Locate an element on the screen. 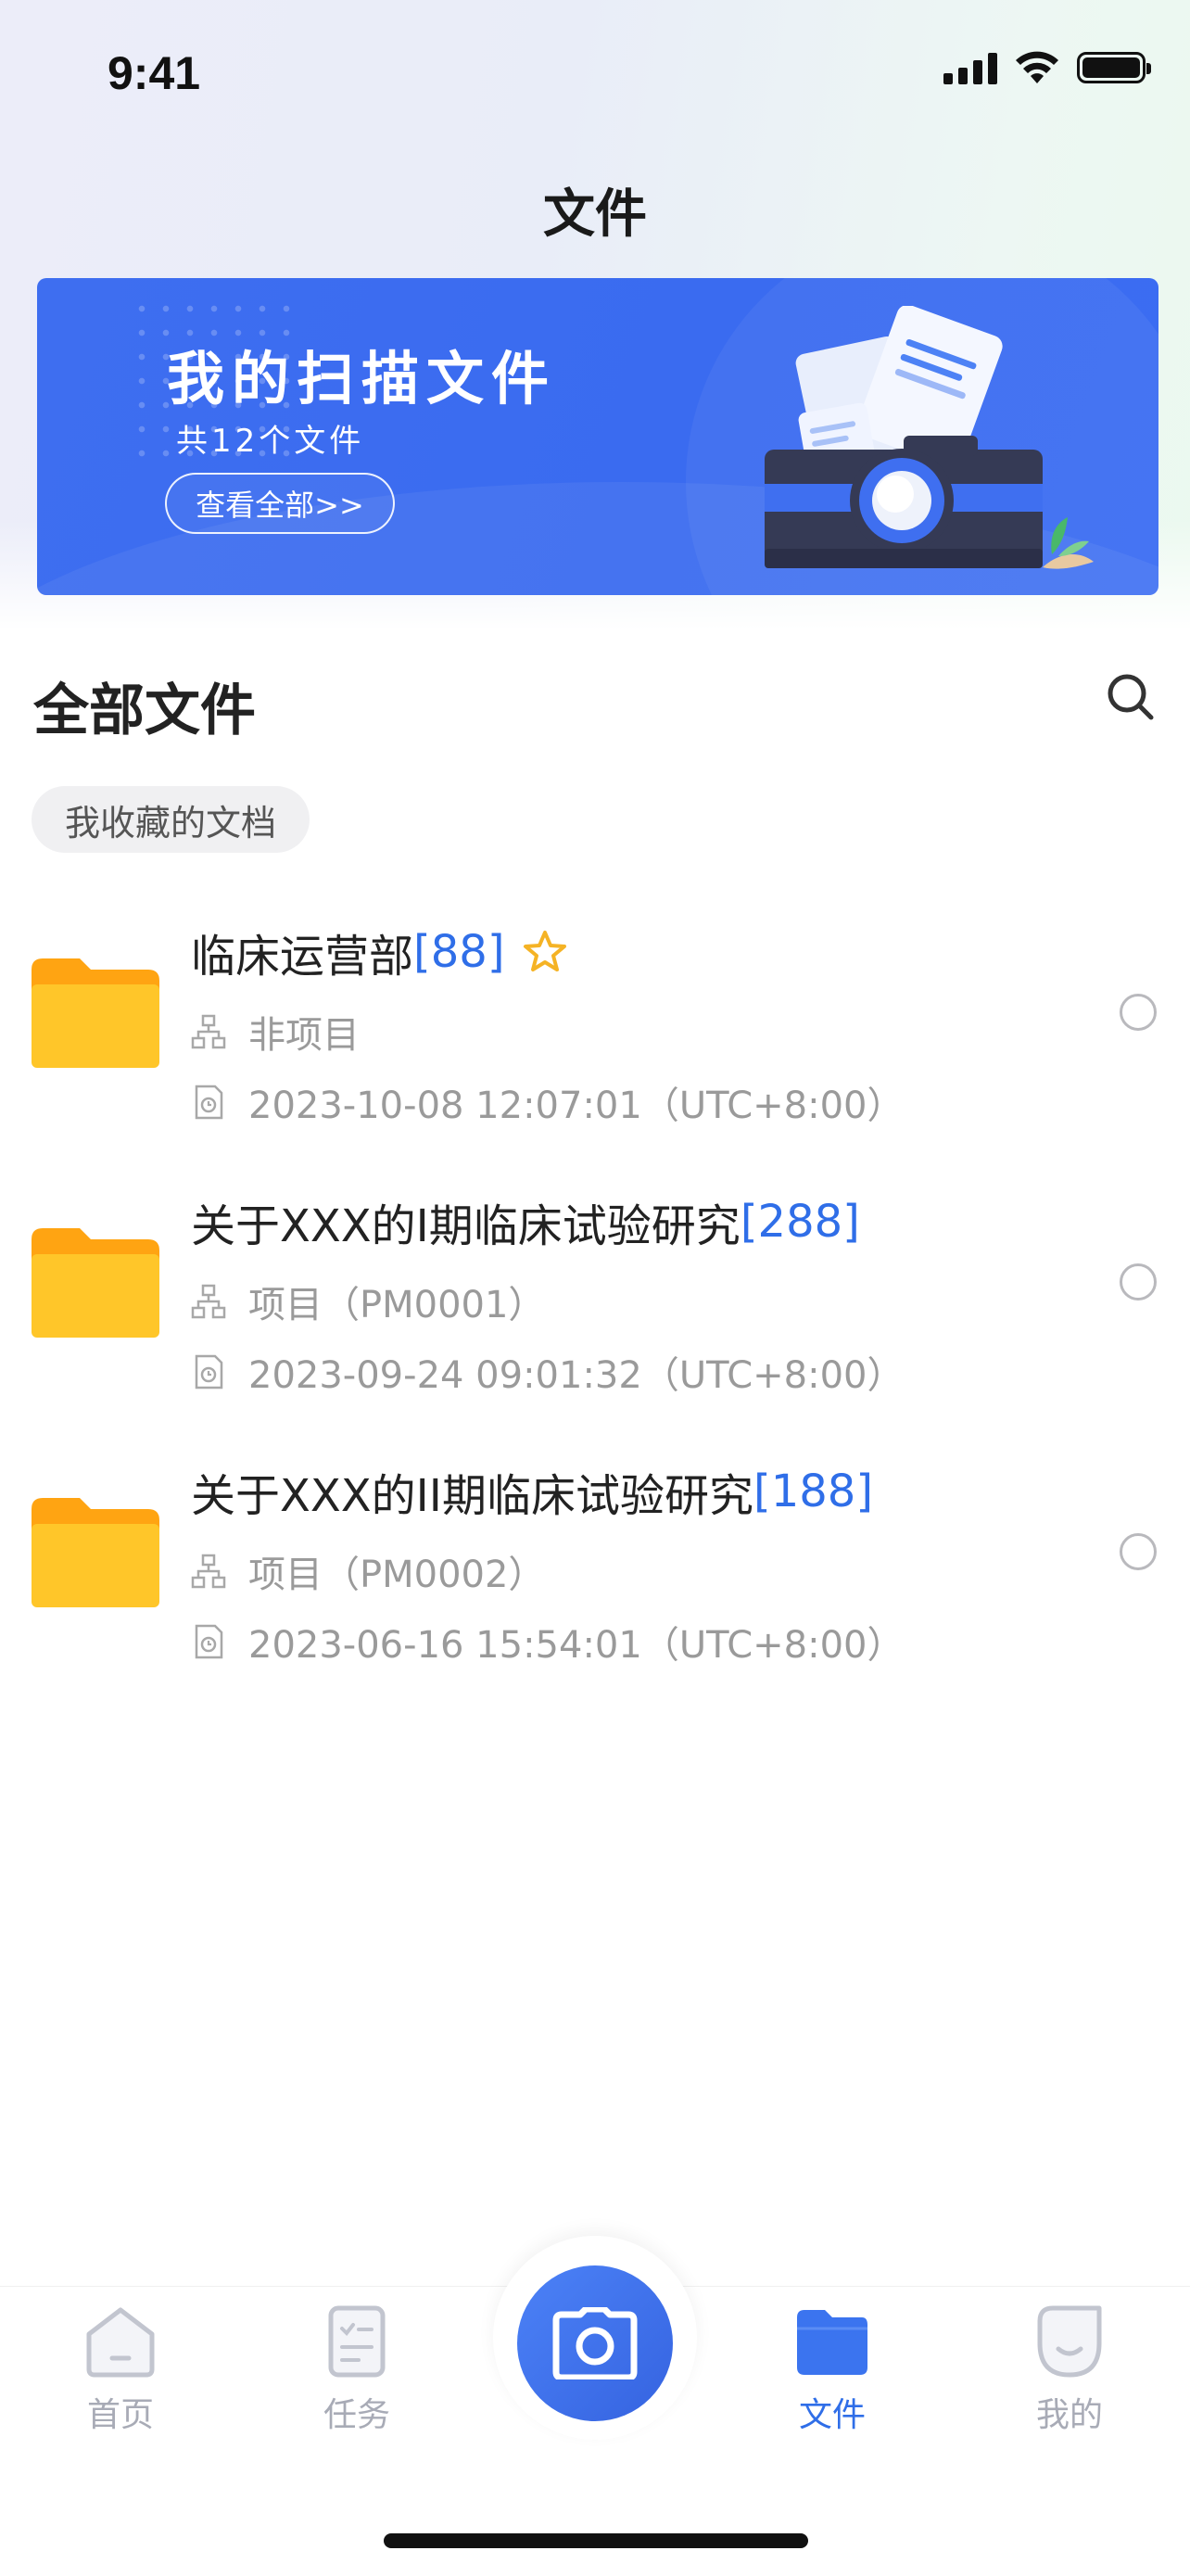 Image resolution: width=1190 pixels, height=2576 pixels. battery-icon is located at coordinates (1114, 67).